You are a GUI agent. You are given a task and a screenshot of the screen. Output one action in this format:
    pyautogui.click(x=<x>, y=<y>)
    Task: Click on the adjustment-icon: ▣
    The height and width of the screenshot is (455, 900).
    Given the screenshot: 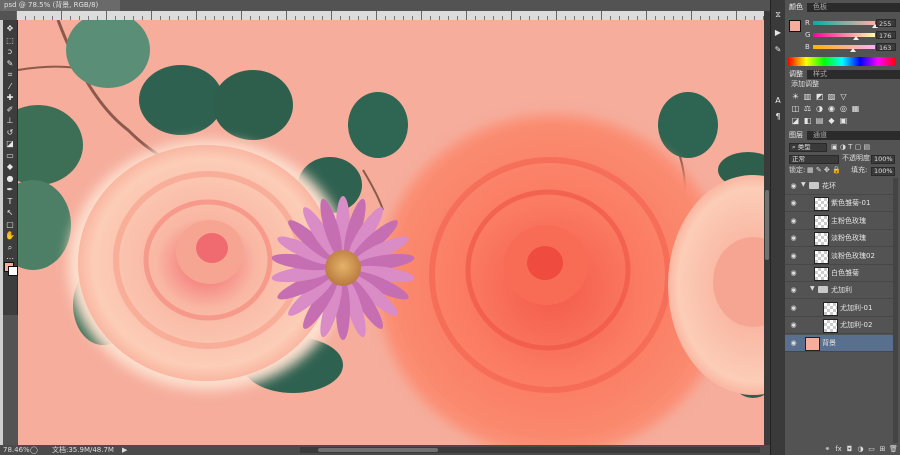 What is the action you would take?
    pyautogui.click(x=843, y=120)
    